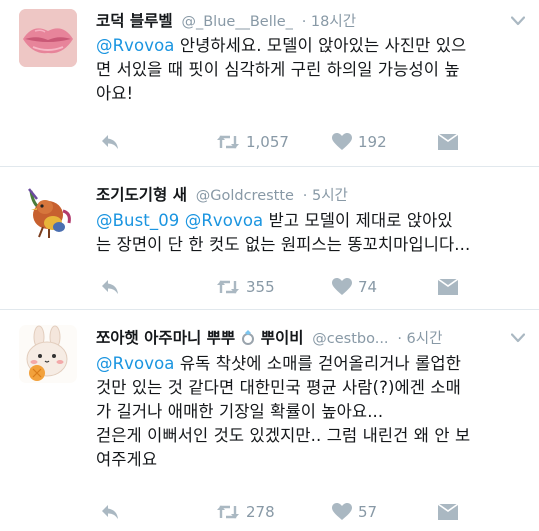 The height and width of the screenshot is (531, 539). I want to click on ring-emoji-icon, so click(247, 337).